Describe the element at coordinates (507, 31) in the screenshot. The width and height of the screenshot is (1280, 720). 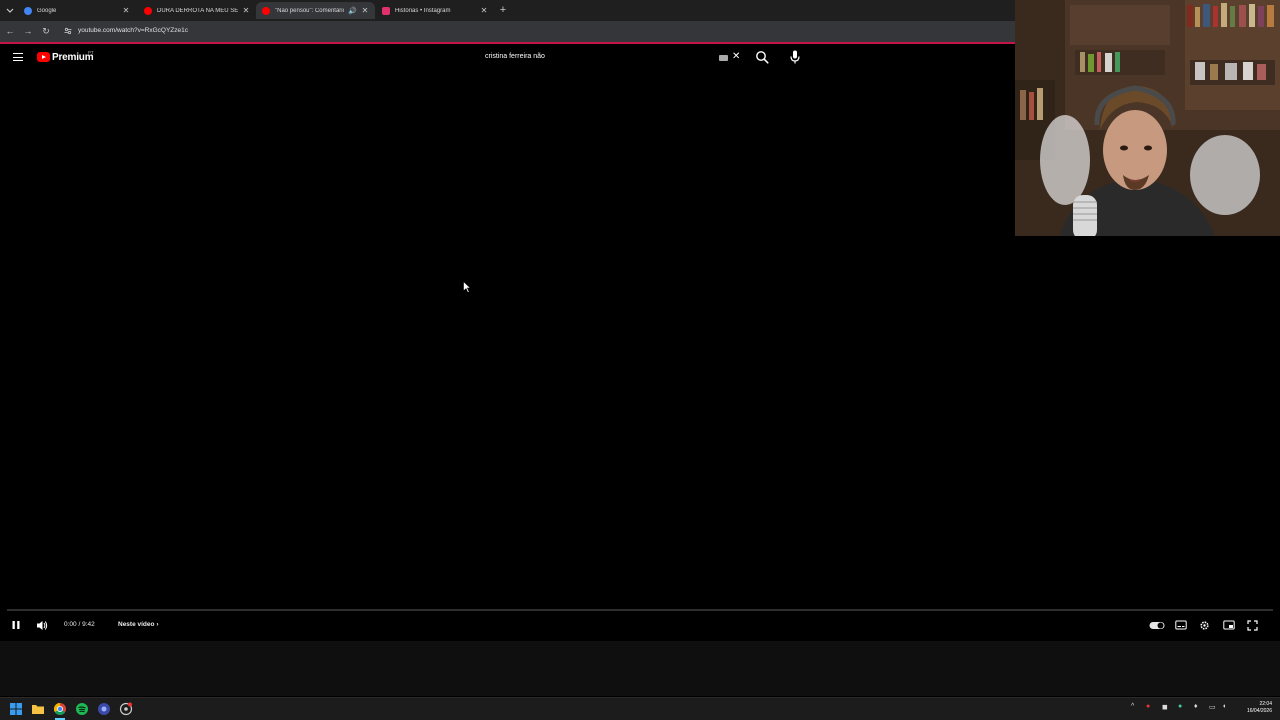
I see `address-bar: ← → ↻ youtube.com/watch?v=RxGcQYZze1c` at that location.